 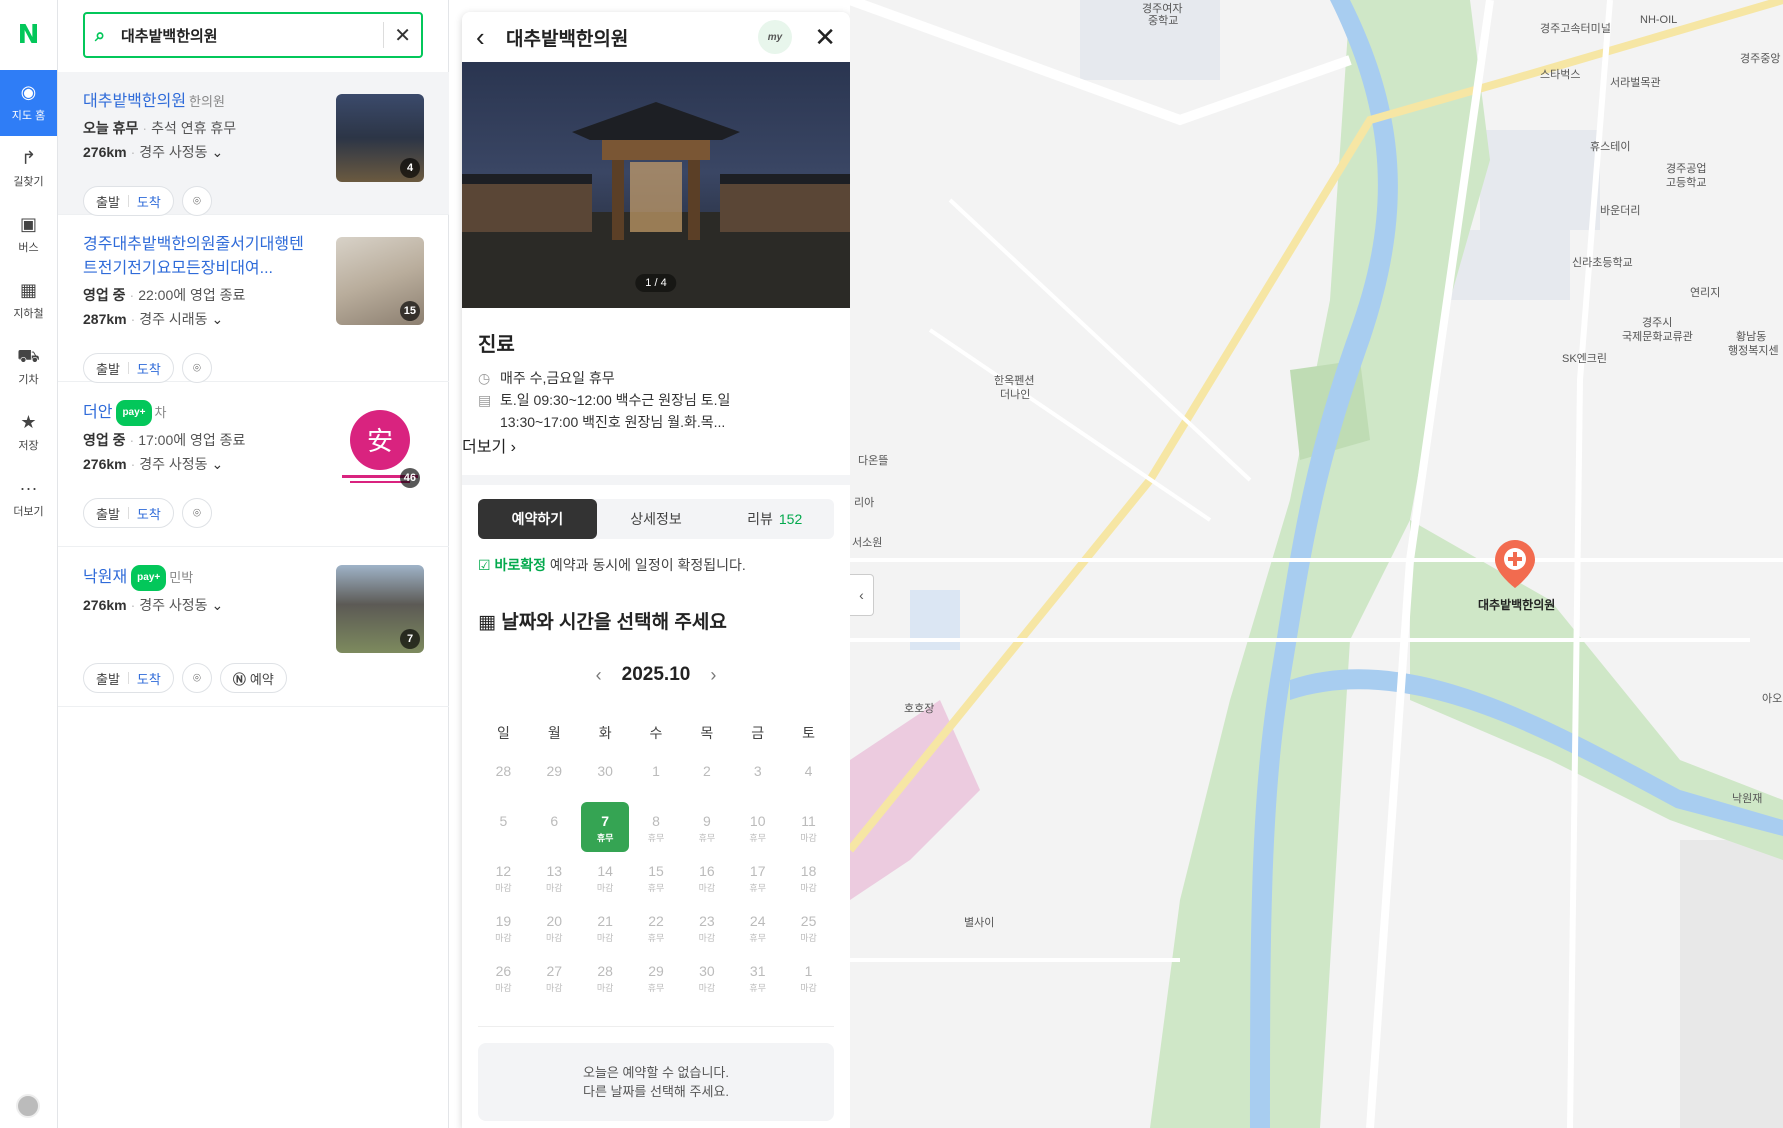 I want to click on map-label: 아오, so click(x=1772, y=698).